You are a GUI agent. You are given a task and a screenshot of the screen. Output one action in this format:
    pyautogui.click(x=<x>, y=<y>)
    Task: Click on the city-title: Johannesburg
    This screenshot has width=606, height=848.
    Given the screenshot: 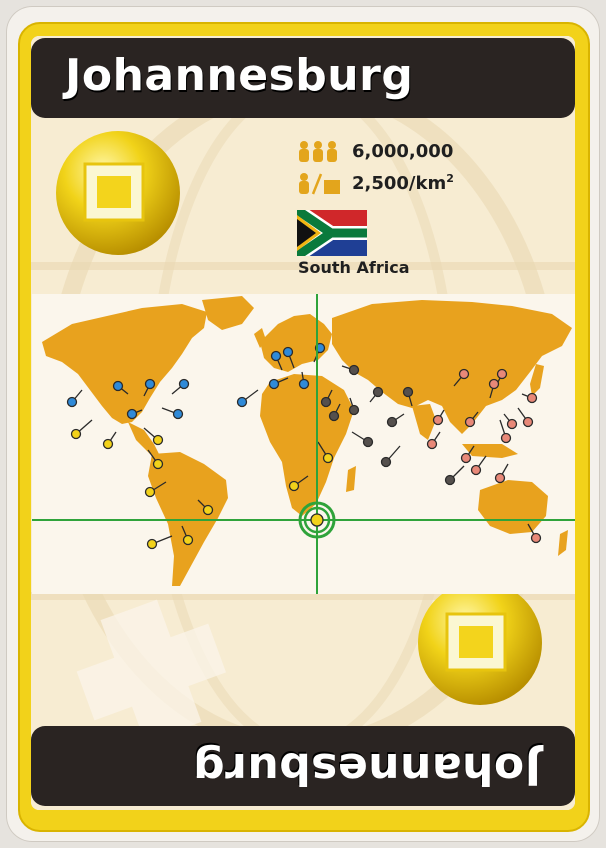 What is the action you would take?
    pyautogui.click(x=239, y=75)
    